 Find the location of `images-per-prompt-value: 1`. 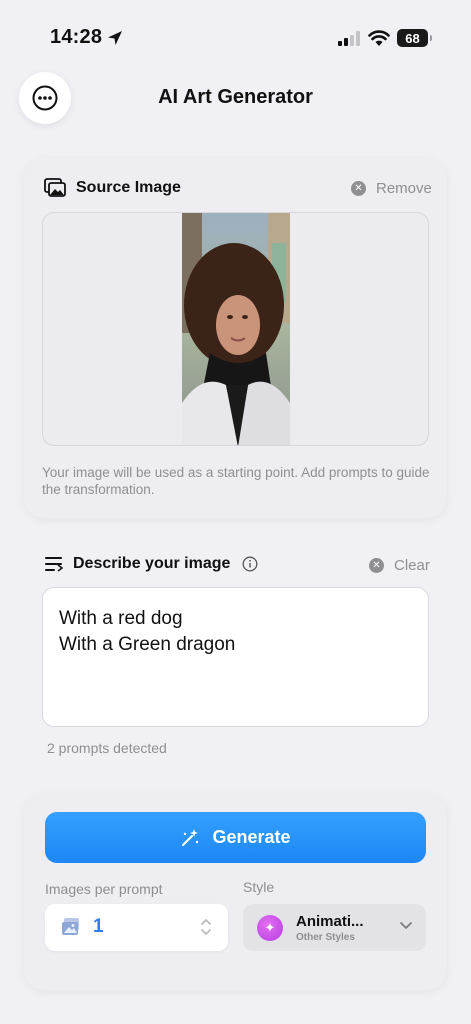

images-per-prompt-value: 1 is located at coordinates (98, 926).